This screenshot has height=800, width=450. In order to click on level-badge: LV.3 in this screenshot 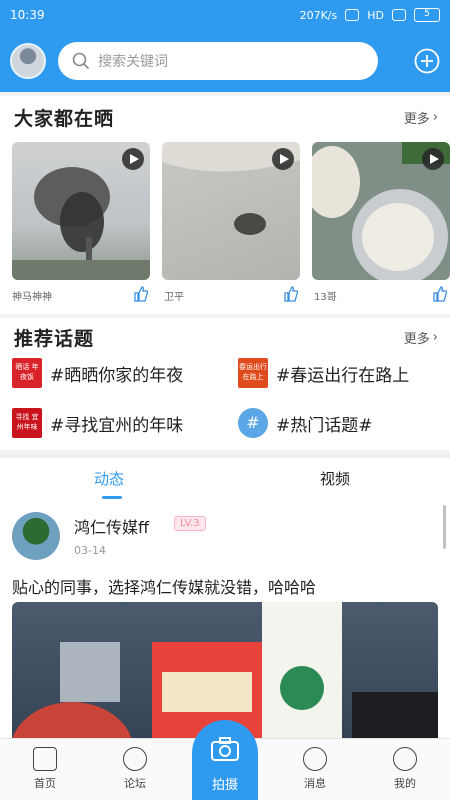, I will do `click(190, 523)`.